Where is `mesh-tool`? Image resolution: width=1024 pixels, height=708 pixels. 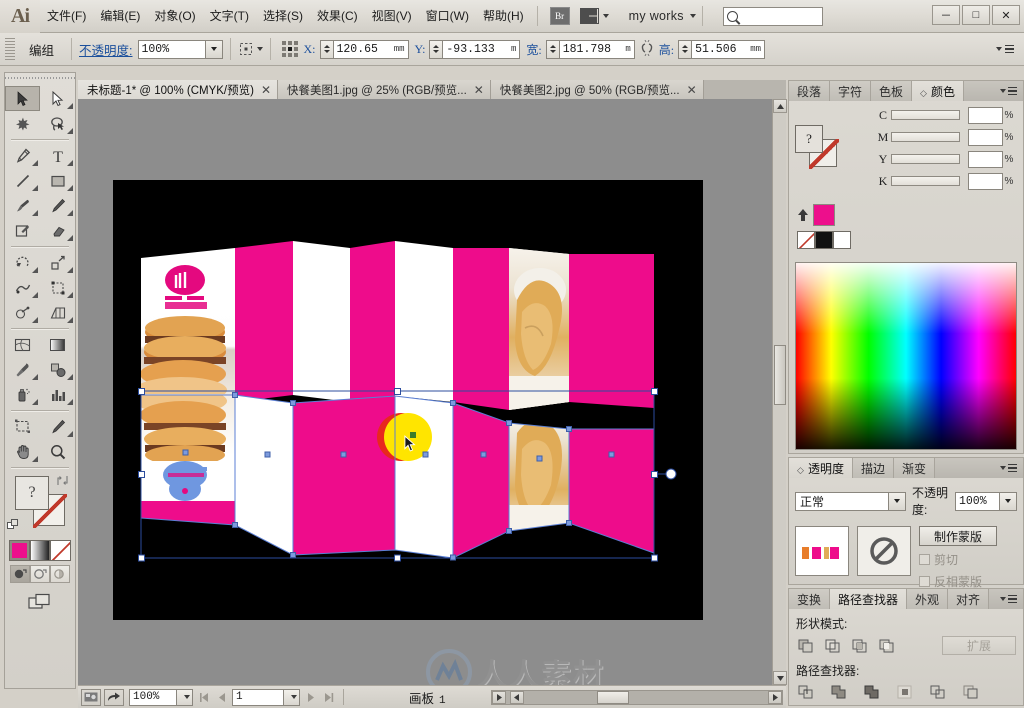 mesh-tool is located at coordinates (22, 344).